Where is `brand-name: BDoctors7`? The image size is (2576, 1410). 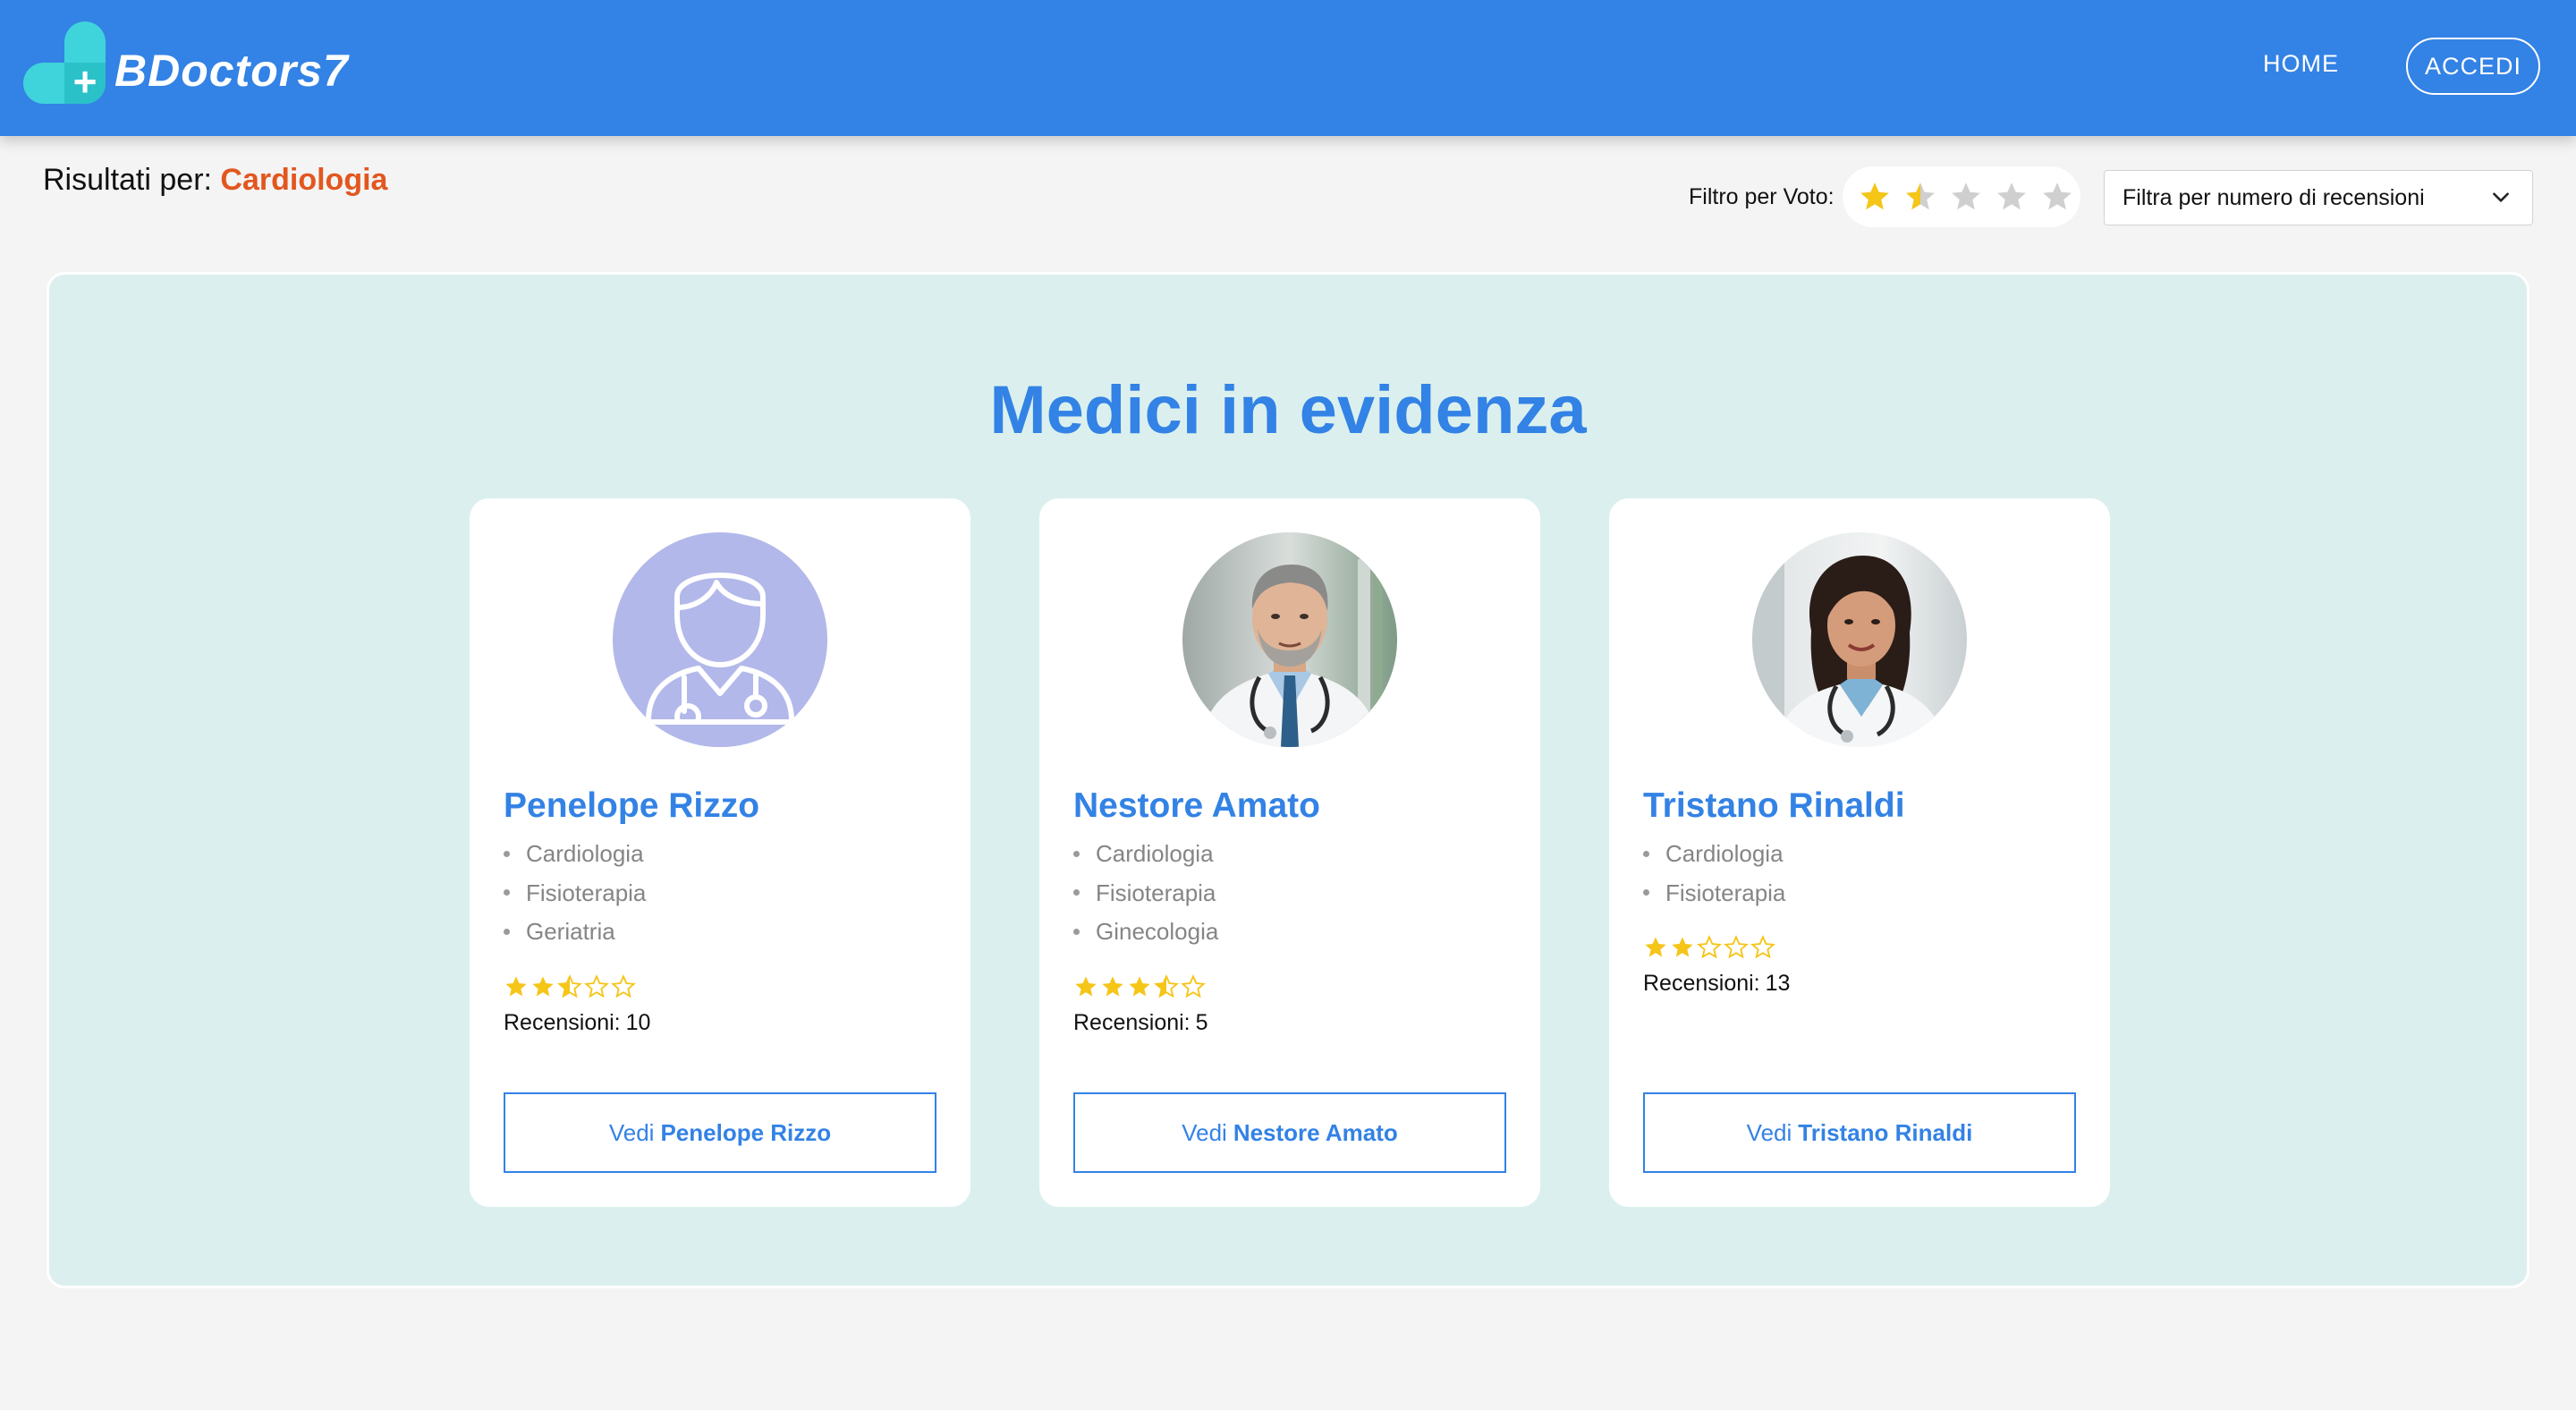
brand-name: BDoctors7 is located at coordinates (231, 71).